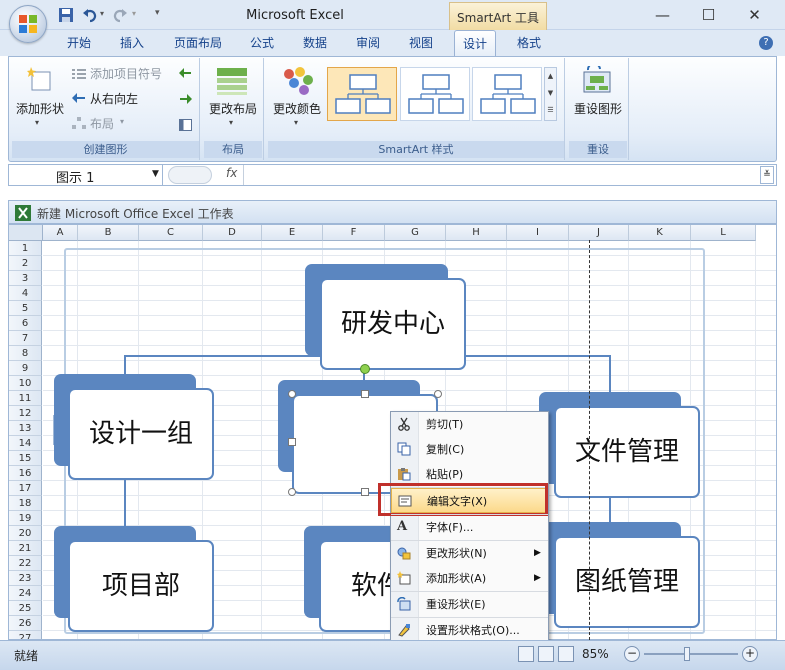 Image resolution: width=785 pixels, height=670 pixels. I want to click on gallery-up-icon: ▲, so click(550, 76).